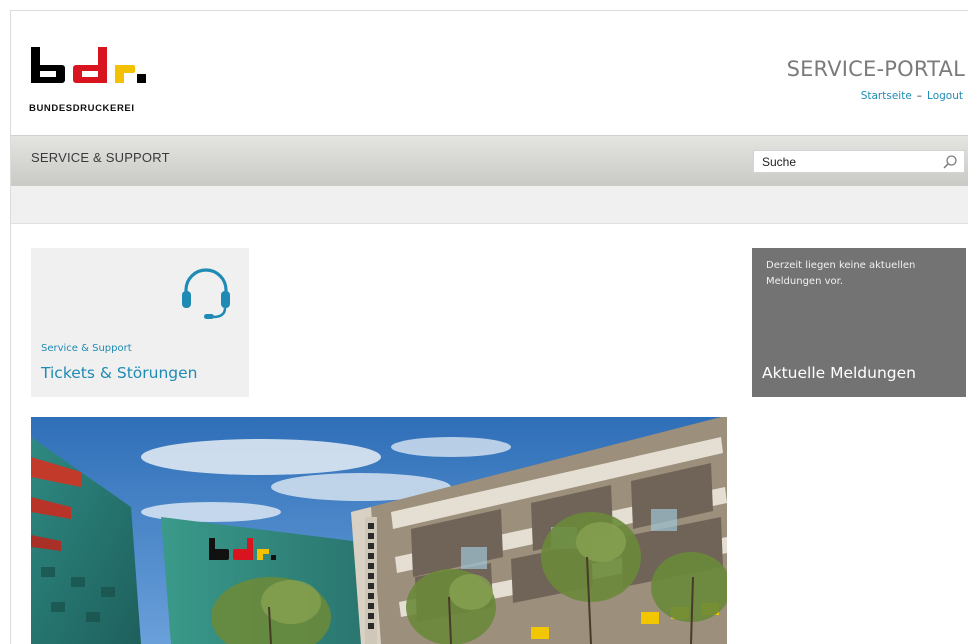 This screenshot has height=644, width=968. What do you see at coordinates (88, 65) in the screenshot?
I see `logo-mark-icon` at bounding box center [88, 65].